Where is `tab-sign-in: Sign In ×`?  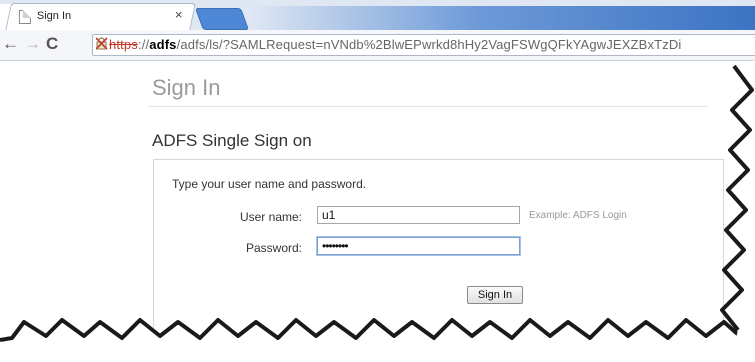
tab-sign-in: Sign In × is located at coordinates (100, 17).